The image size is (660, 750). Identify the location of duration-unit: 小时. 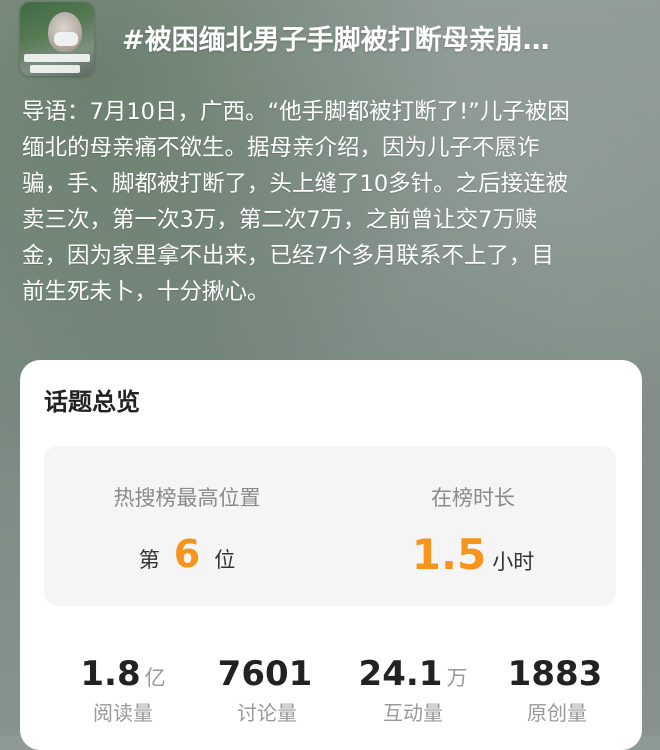
(513, 562).